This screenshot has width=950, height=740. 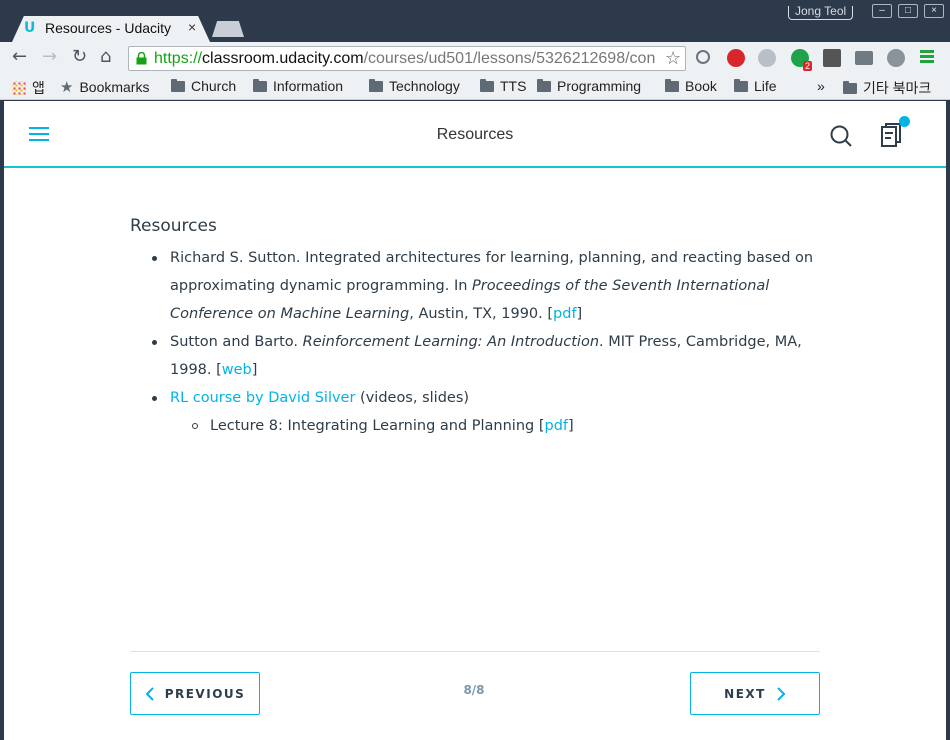 I want to click on chevron-right-icon, so click(x=781, y=693).